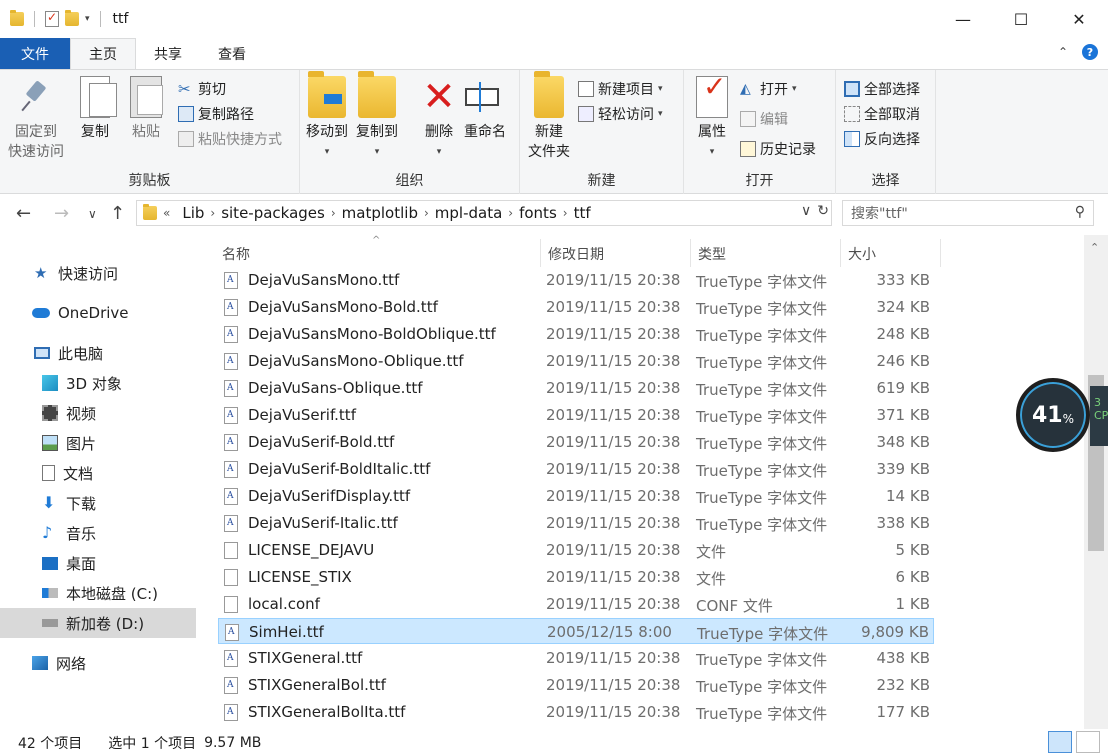 This screenshot has height=756, width=1108. What do you see at coordinates (1053, 415) in the screenshot?
I see `cpu-usage-gauge: 41 %` at bounding box center [1053, 415].